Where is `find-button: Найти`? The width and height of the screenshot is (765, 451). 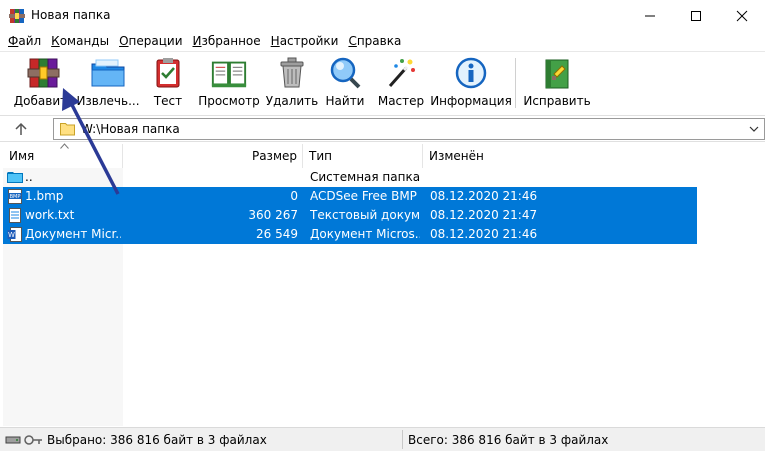 find-button: Найти is located at coordinates (345, 84).